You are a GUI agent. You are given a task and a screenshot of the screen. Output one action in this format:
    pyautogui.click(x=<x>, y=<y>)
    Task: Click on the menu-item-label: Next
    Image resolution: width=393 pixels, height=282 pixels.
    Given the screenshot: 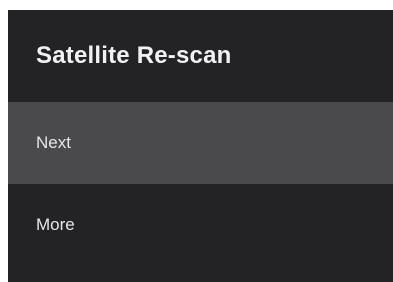 What is the action you would take?
    pyautogui.click(x=53, y=142)
    